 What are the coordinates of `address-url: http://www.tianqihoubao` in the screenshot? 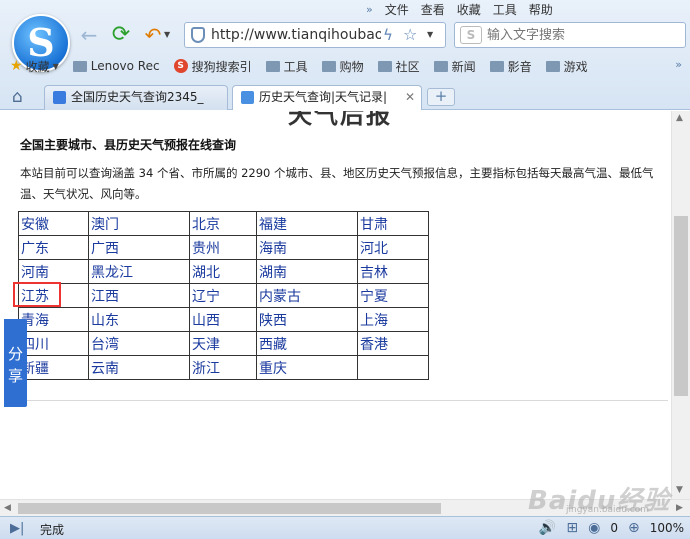 It's located at (296, 35).